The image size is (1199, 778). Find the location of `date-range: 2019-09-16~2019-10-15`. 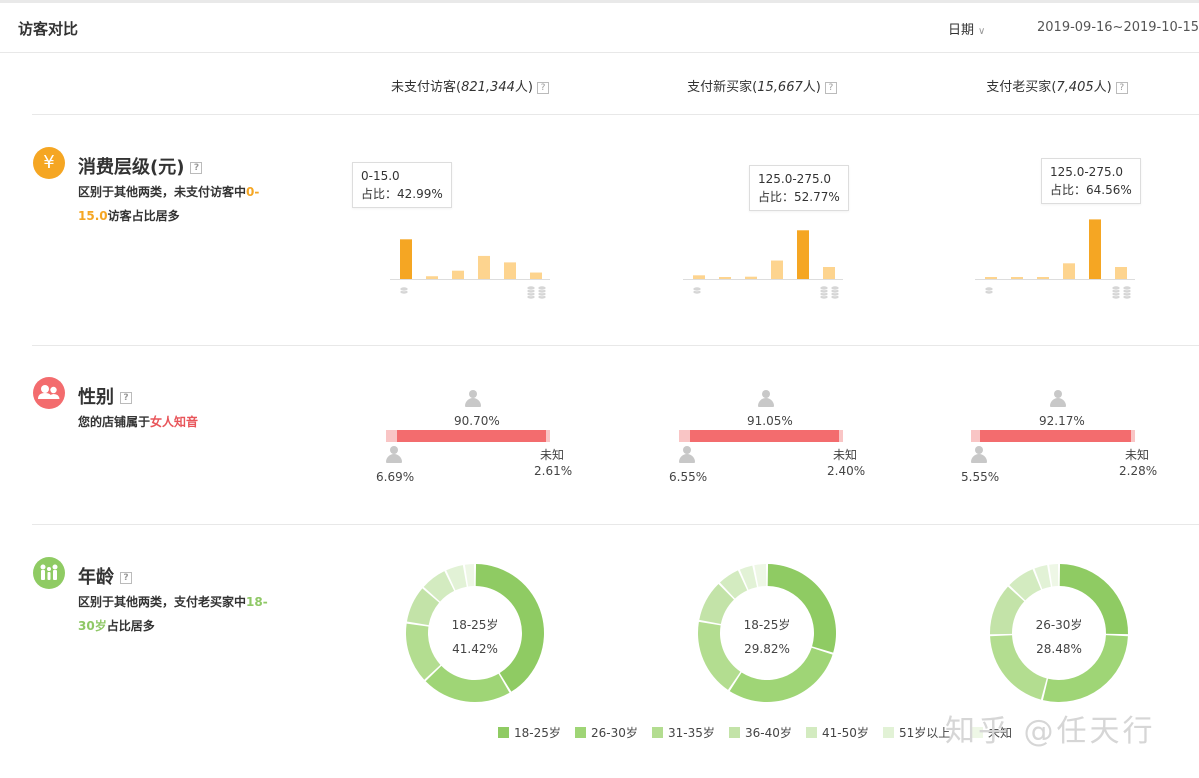

date-range: 2019-09-16~2019-10-15 is located at coordinates (1118, 27).